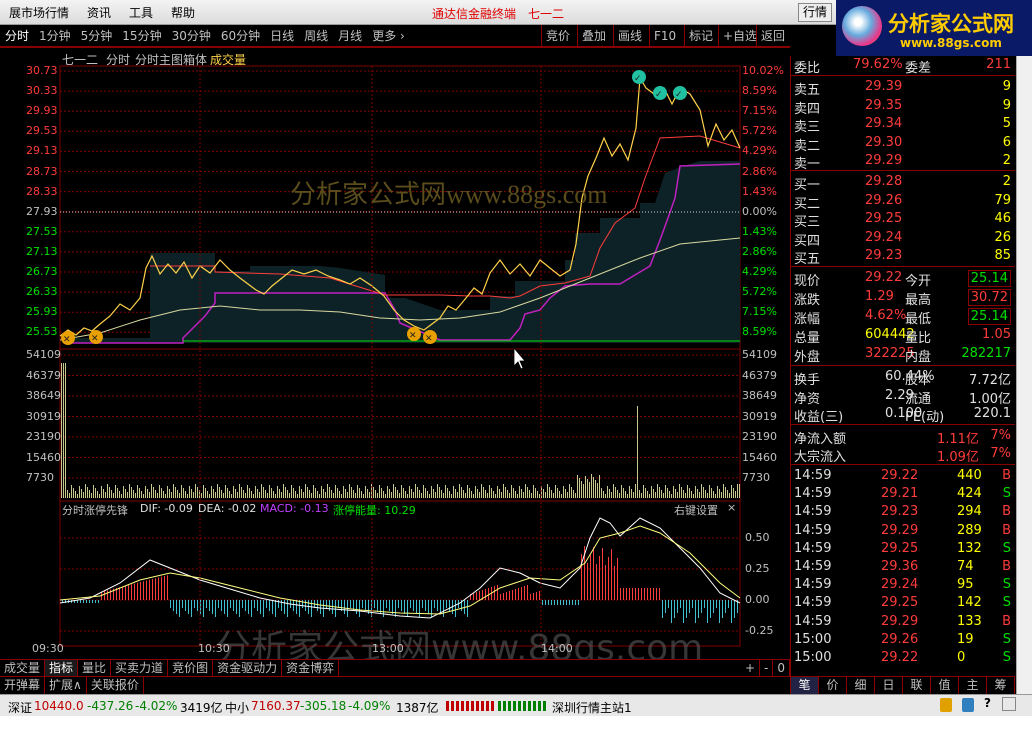  What do you see at coordinates (557, 36) in the screenshot?
I see `bidding-button: 竞价` at bounding box center [557, 36].